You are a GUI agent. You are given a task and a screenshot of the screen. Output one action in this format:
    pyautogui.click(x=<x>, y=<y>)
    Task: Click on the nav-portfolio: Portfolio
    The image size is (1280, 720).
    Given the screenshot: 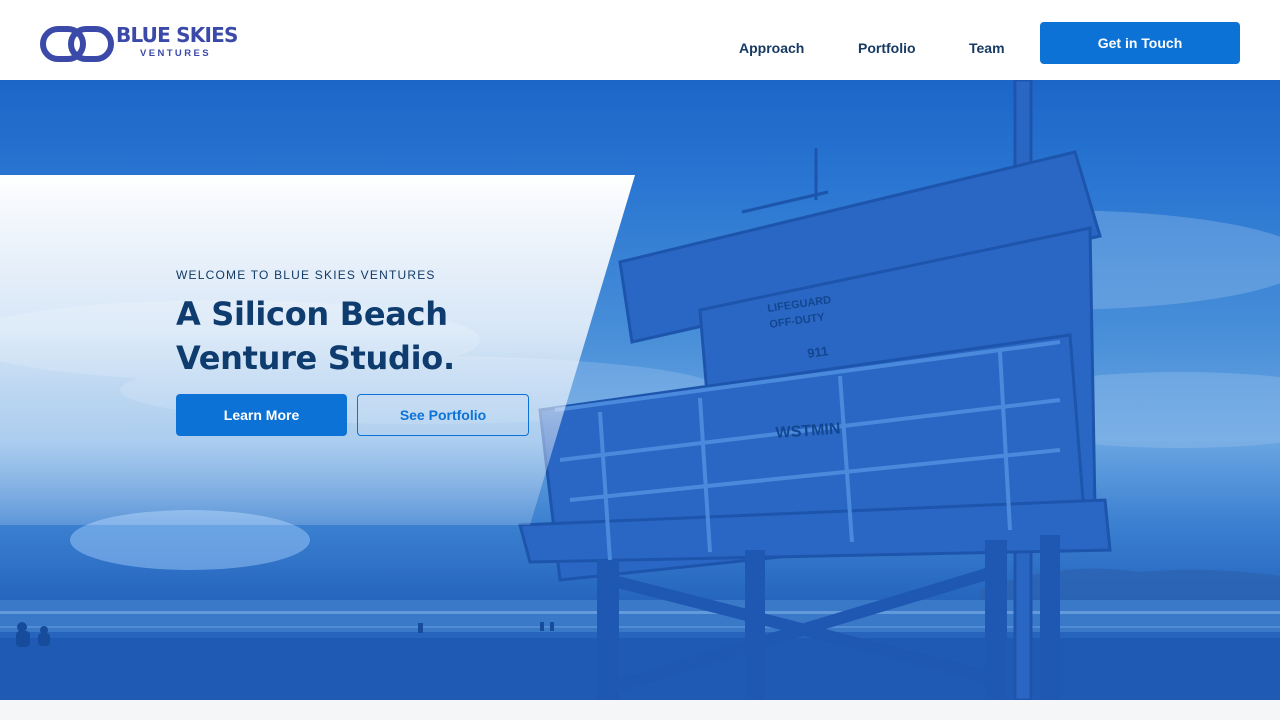 What is the action you would take?
    pyautogui.click(x=887, y=48)
    